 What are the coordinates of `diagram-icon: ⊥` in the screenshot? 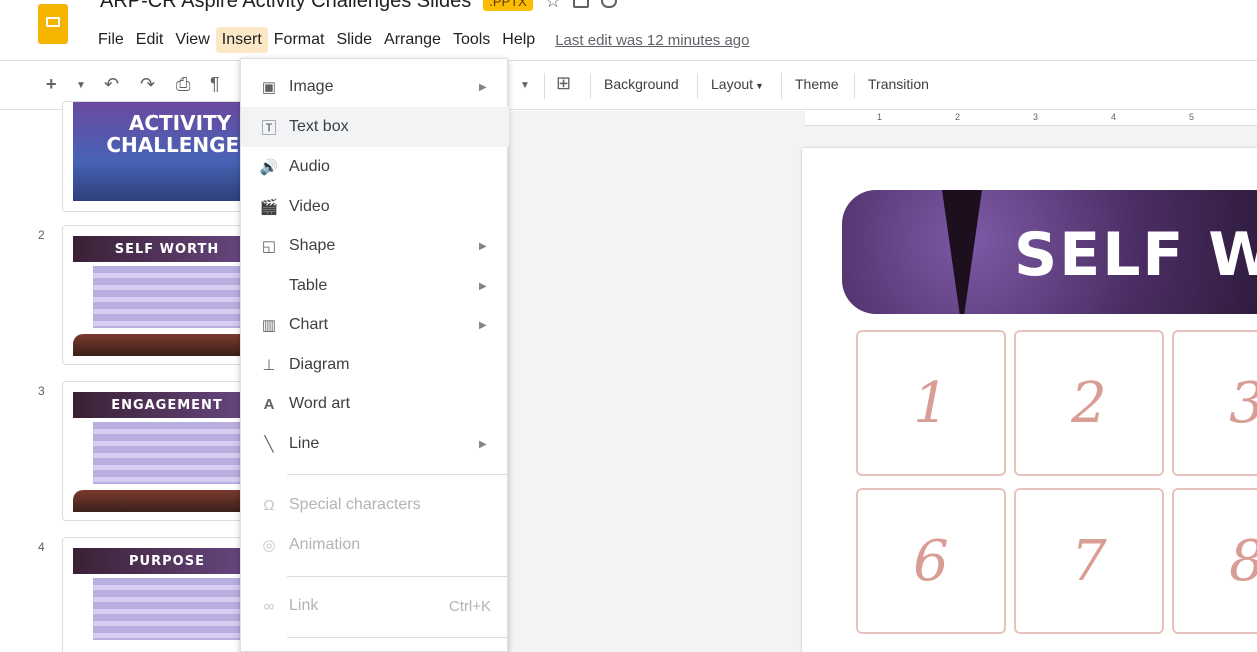 It's located at (269, 365).